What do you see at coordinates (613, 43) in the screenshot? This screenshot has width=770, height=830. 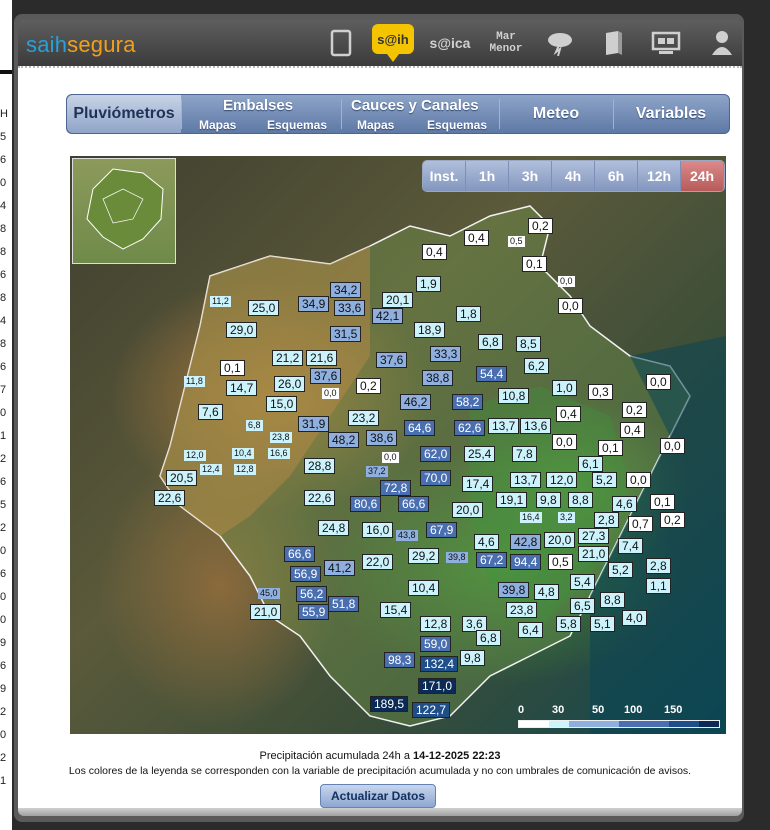 I see `book-icon` at bounding box center [613, 43].